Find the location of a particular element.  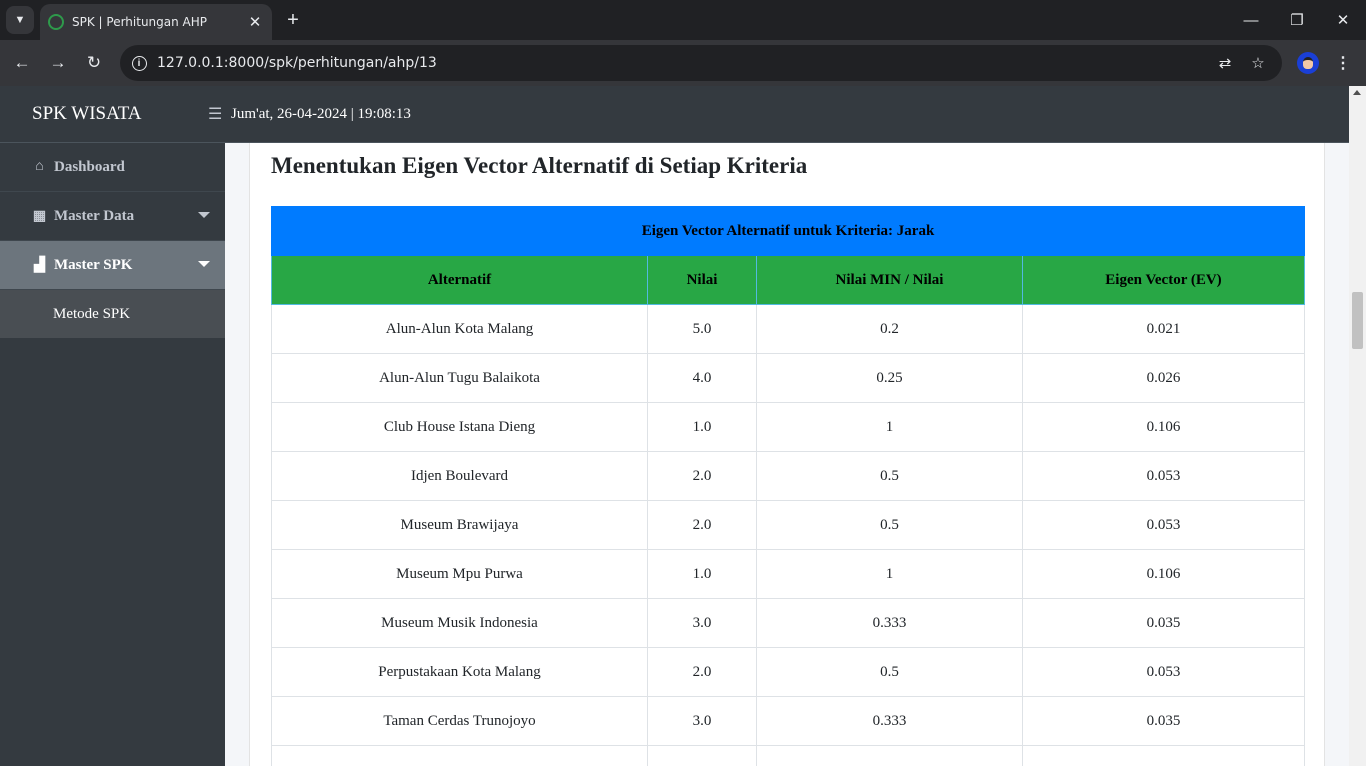

table-row: Museum Mpu Purwa 1.0 1 0.106 is located at coordinates (788, 574).